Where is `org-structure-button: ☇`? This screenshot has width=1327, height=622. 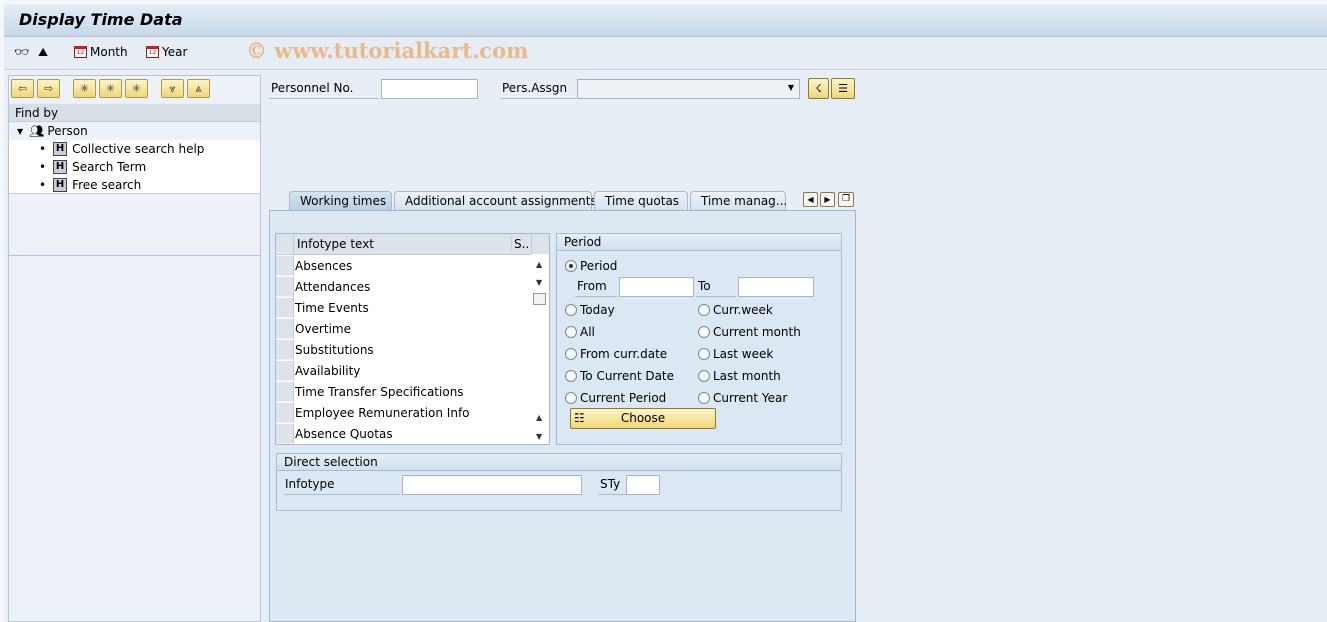
org-structure-button: ☇ is located at coordinates (818, 88).